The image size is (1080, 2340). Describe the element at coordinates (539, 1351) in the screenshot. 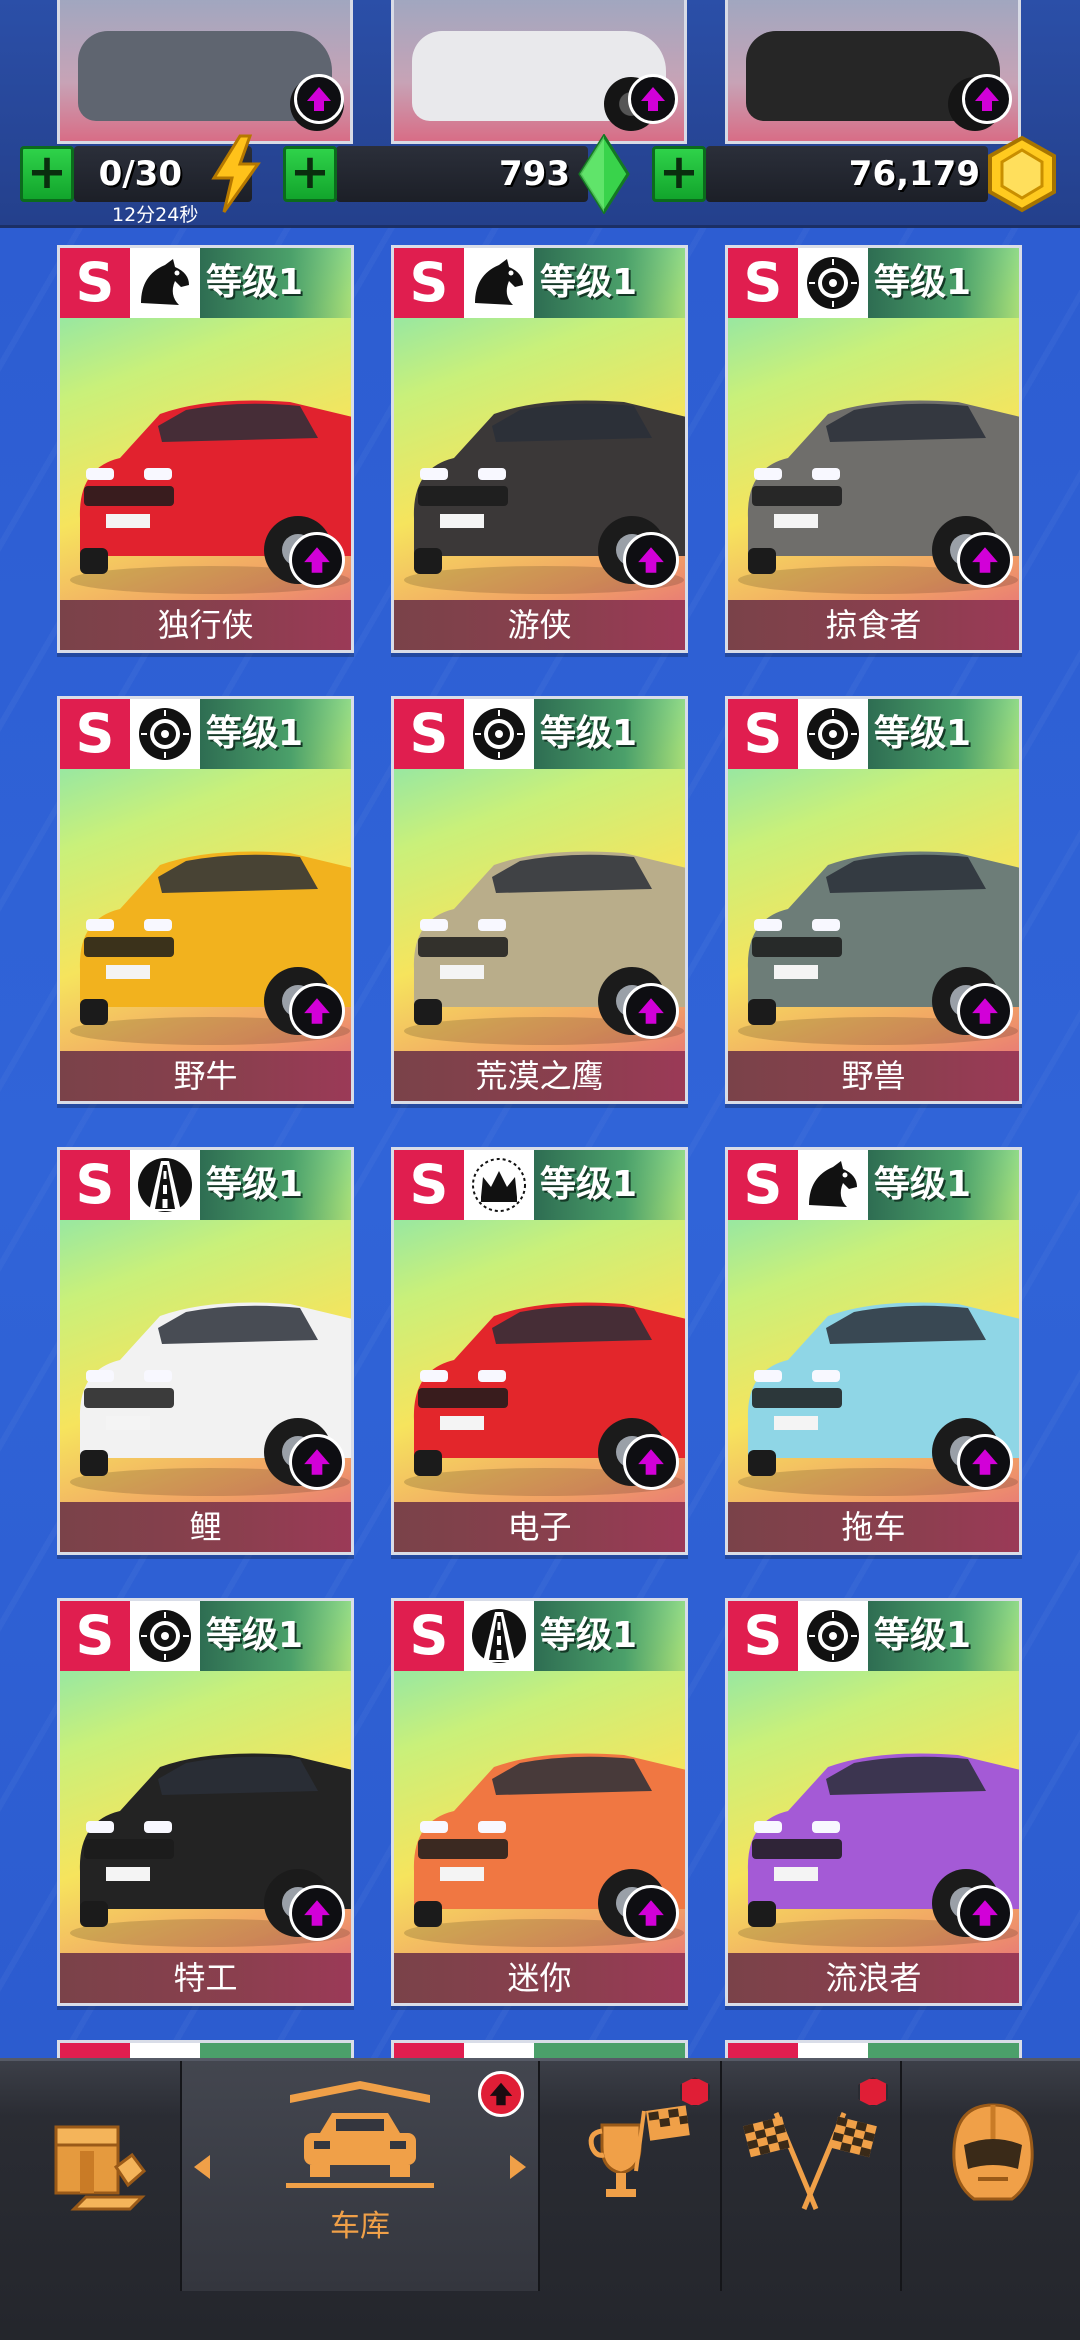

I see `car-card: S 等级1 电子` at that location.